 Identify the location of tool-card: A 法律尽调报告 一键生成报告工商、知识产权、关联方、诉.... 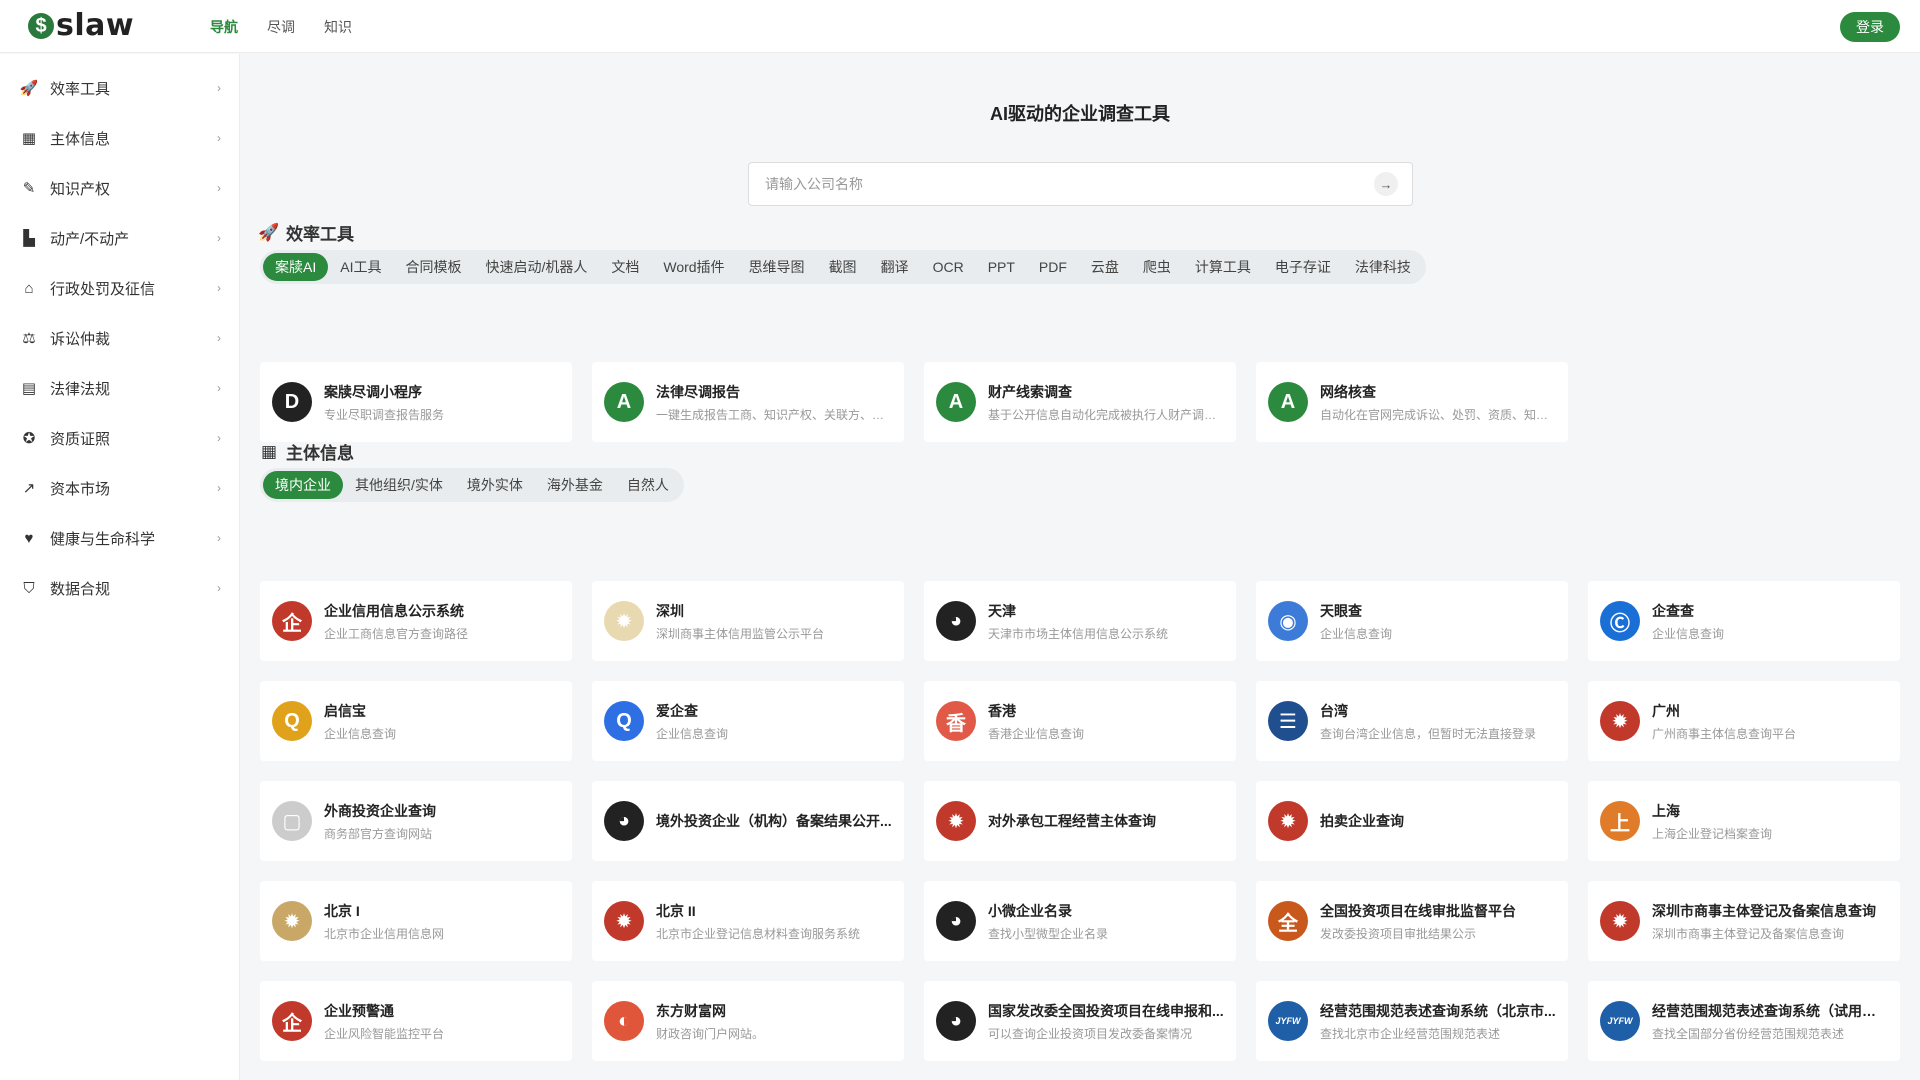
(748, 402).